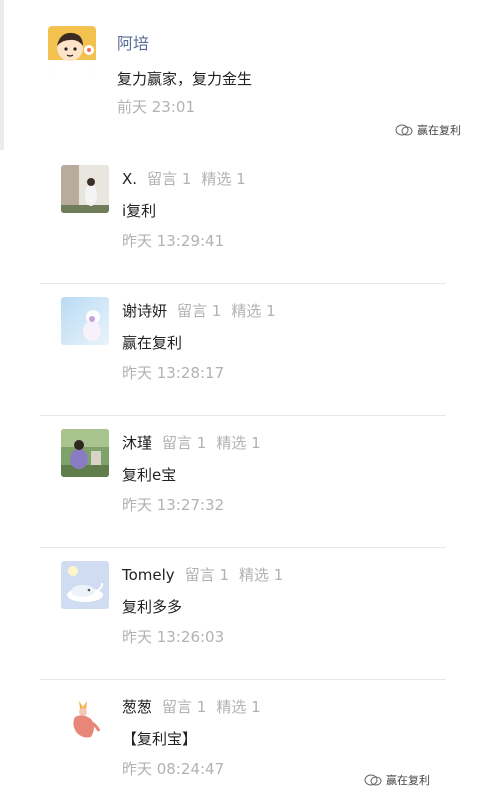  Describe the element at coordinates (243, 614) in the screenshot. I see `list-item: Tomely 留言 1 精选 1 复利多多 昨天 13:26:03` at that location.